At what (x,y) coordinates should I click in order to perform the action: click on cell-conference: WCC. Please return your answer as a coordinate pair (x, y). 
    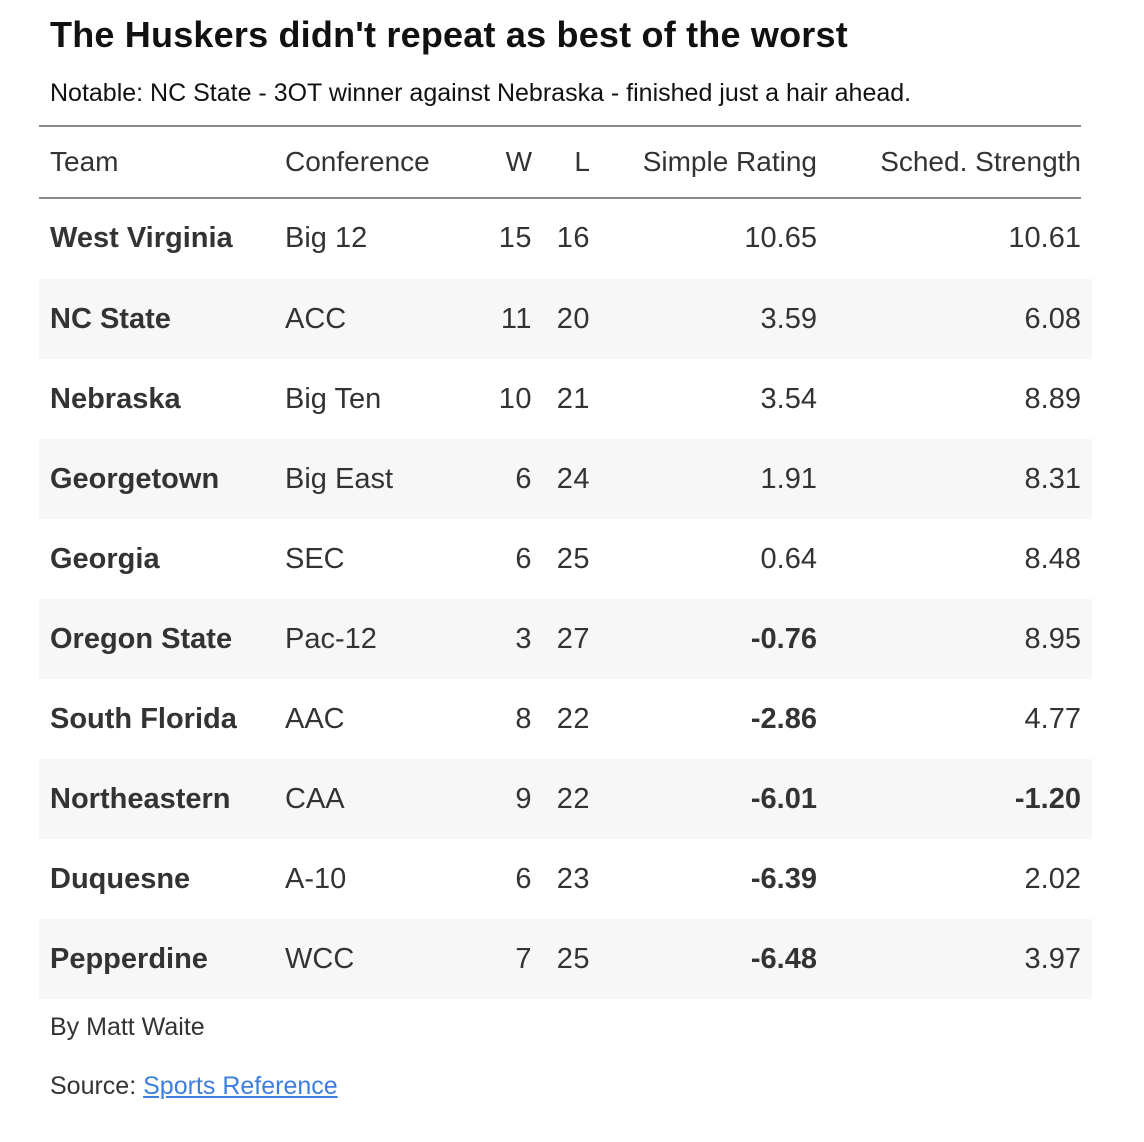
    Looking at the image, I should click on (381, 959).